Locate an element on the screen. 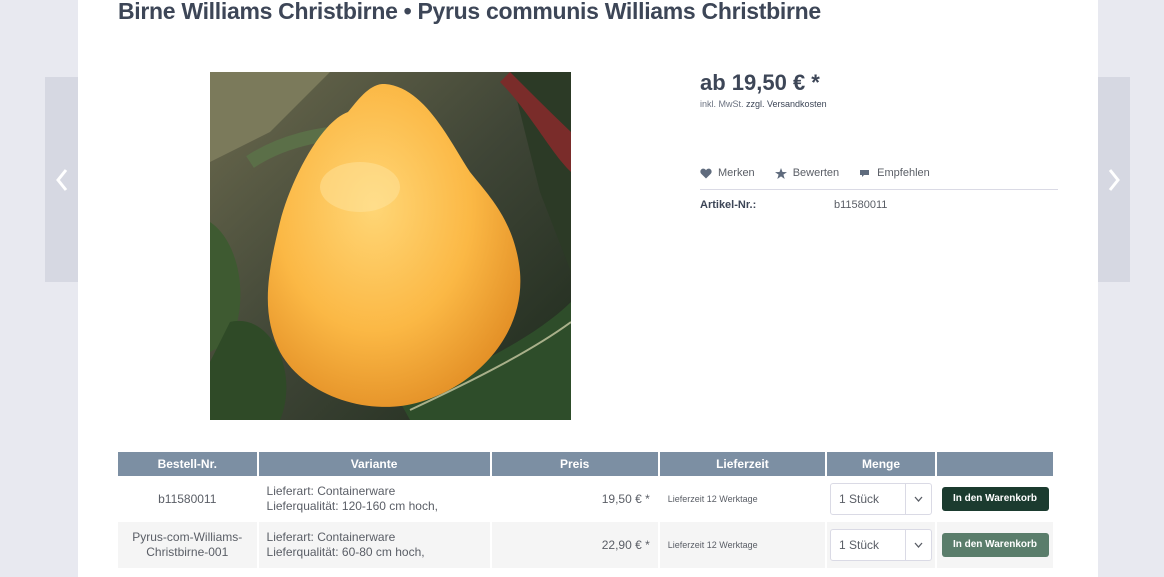 The height and width of the screenshot is (577, 1164). row-sku: Pyrus-com-Williams- Christbirne-001 is located at coordinates (187, 545).